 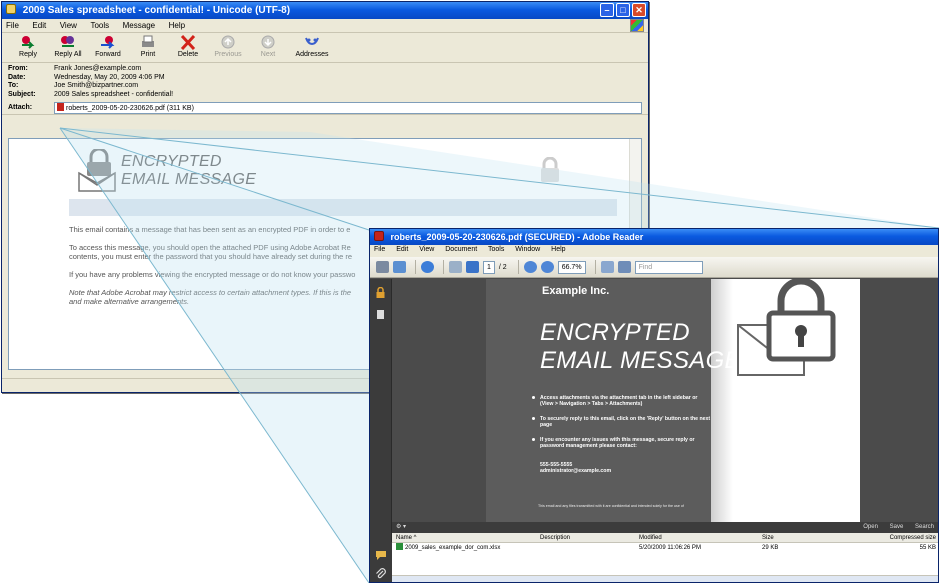 I want to click on delete-label: Delete, so click(x=188, y=54).